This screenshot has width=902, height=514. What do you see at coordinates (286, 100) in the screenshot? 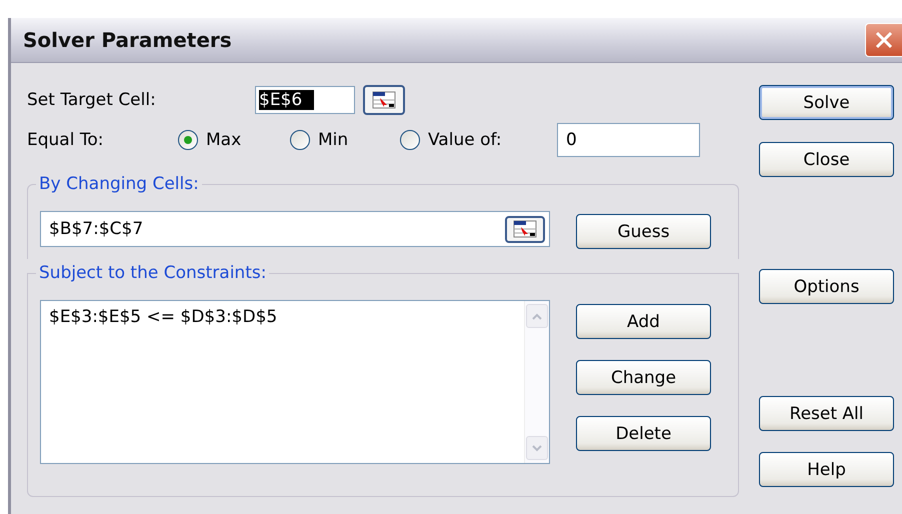
I see `selected-text: $E$6` at bounding box center [286, 100].